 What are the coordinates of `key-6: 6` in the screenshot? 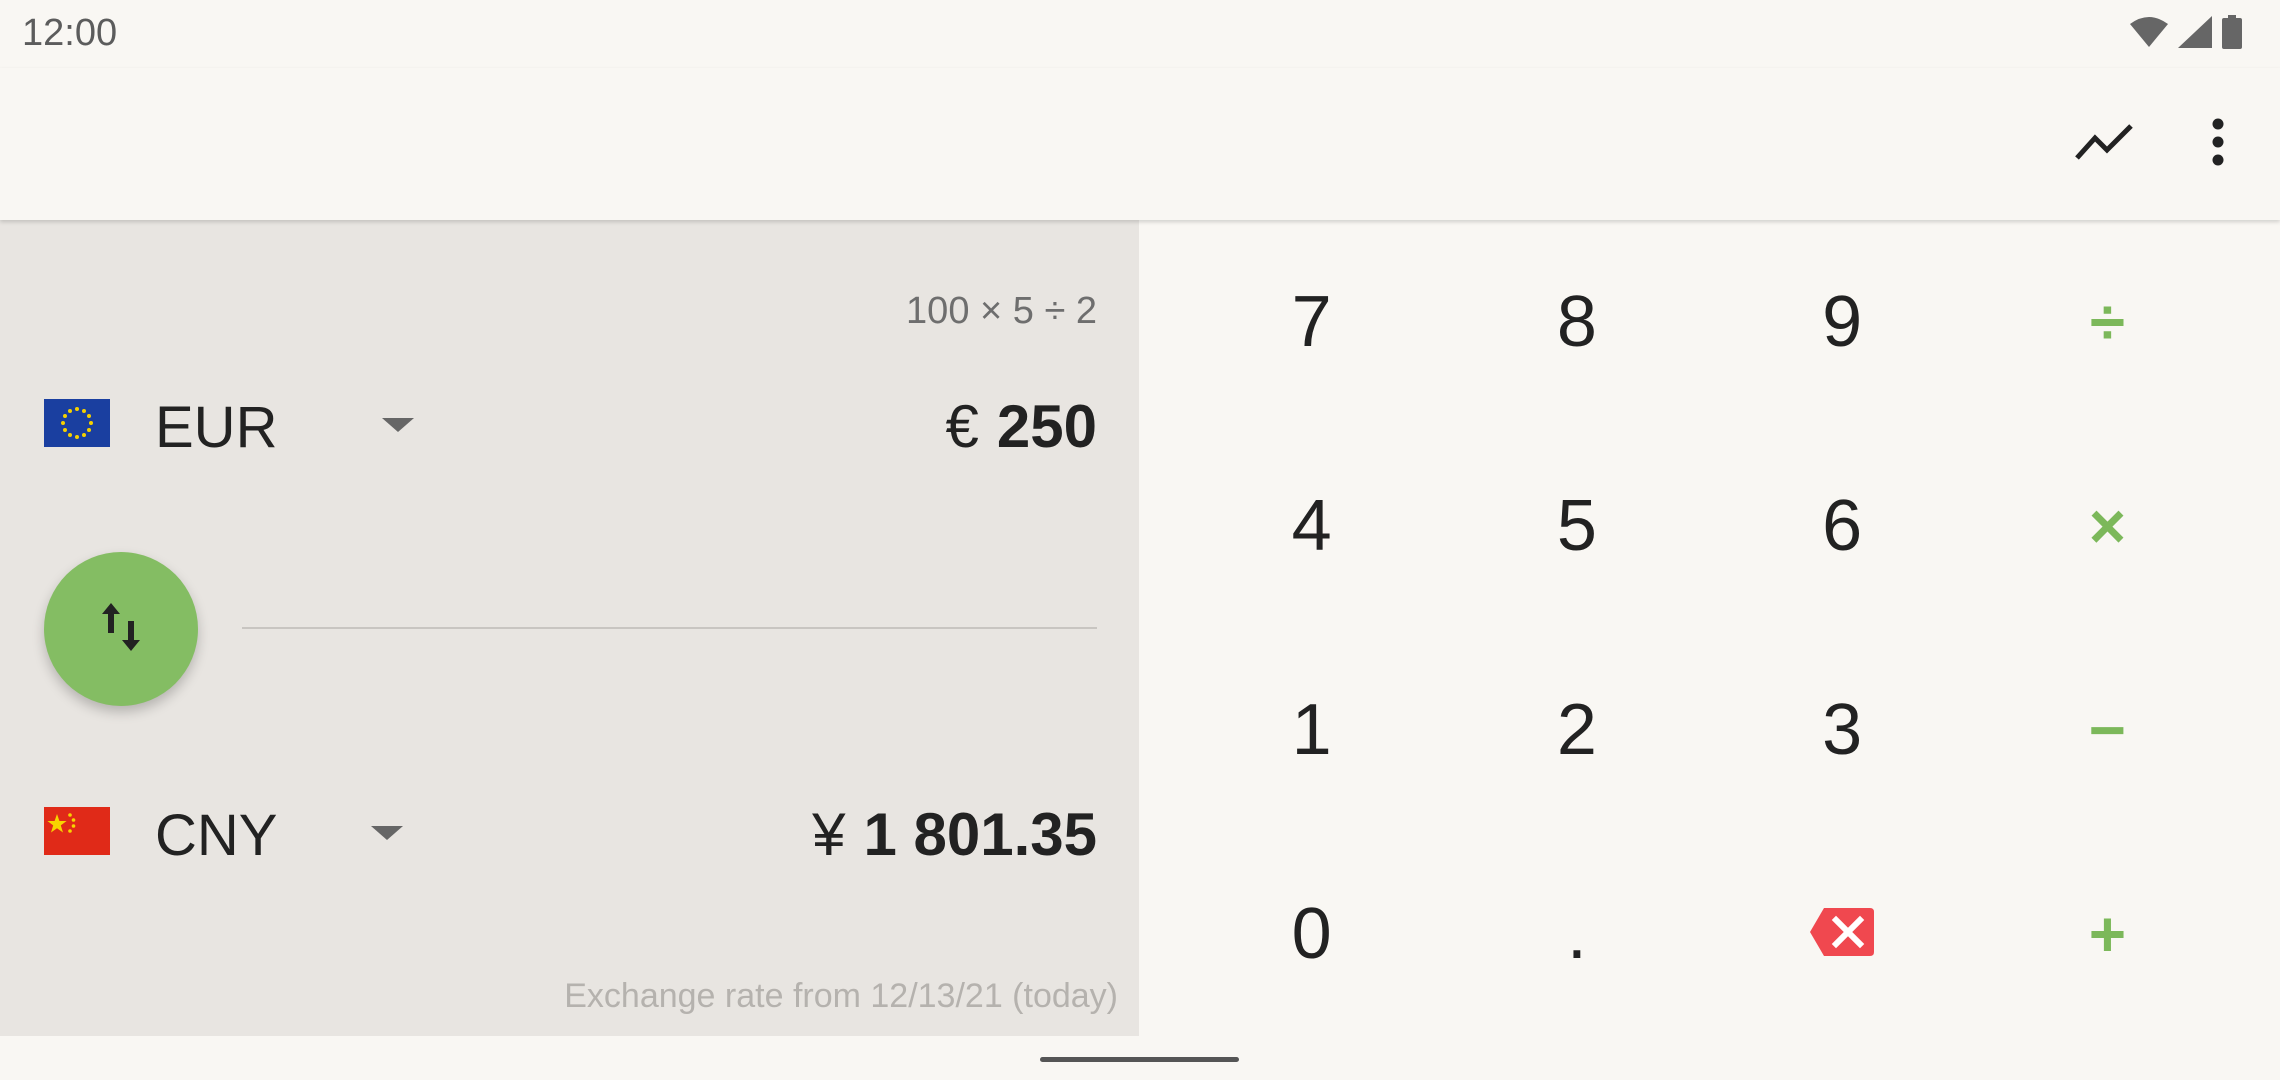 It's located at (1842, 526).